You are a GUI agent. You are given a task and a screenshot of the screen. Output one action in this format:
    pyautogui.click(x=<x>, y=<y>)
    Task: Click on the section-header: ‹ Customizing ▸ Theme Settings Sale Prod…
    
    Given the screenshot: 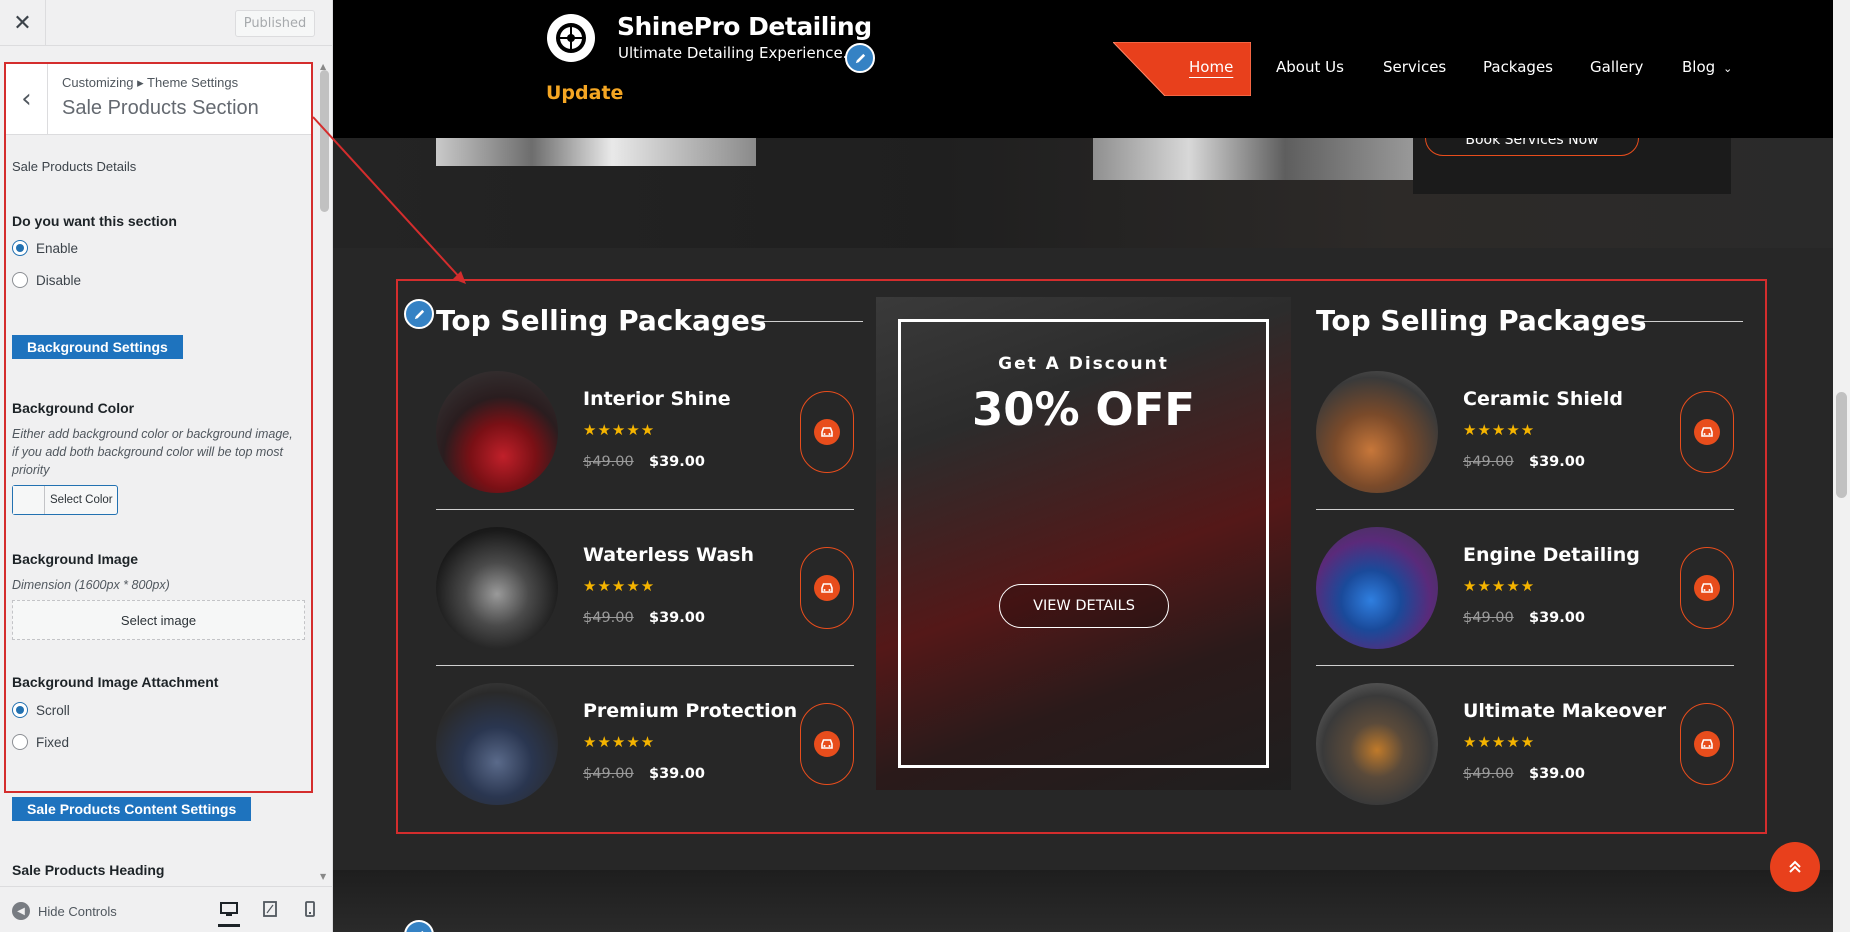 What is the action you would take?
    pyautogui.click(x=159, y=99)
    